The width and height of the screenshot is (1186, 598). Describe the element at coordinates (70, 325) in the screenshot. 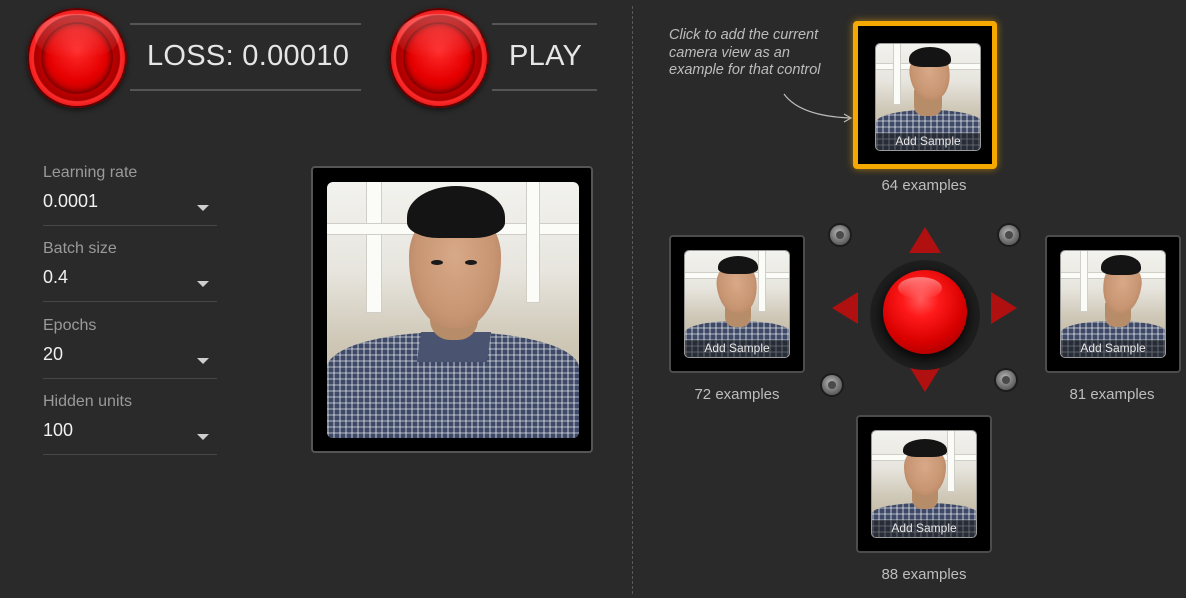

I see `epochs-label: Epochs` at that location.